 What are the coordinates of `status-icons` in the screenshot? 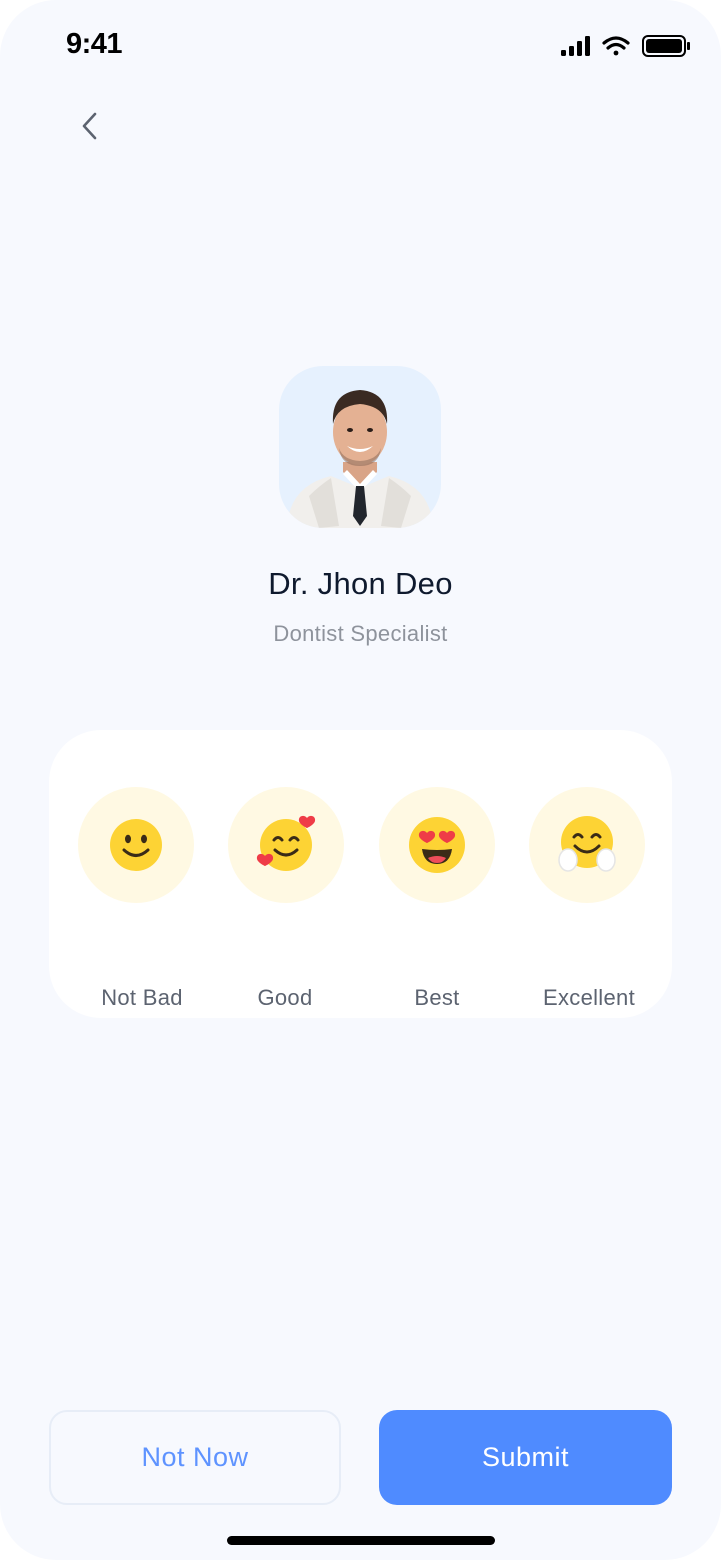 It's located at (625, 46).